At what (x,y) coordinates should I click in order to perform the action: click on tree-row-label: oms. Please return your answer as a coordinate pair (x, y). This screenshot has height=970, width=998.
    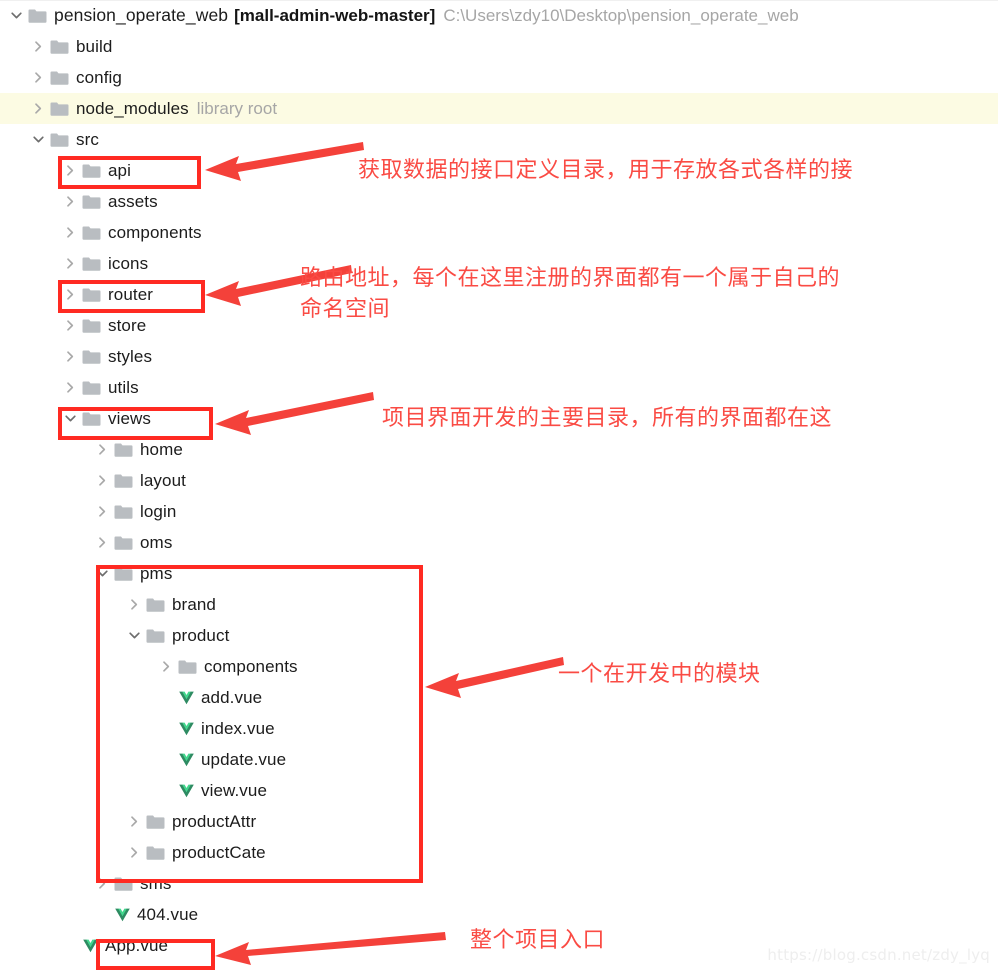
    Looking at the image, I should click on (156, 542).